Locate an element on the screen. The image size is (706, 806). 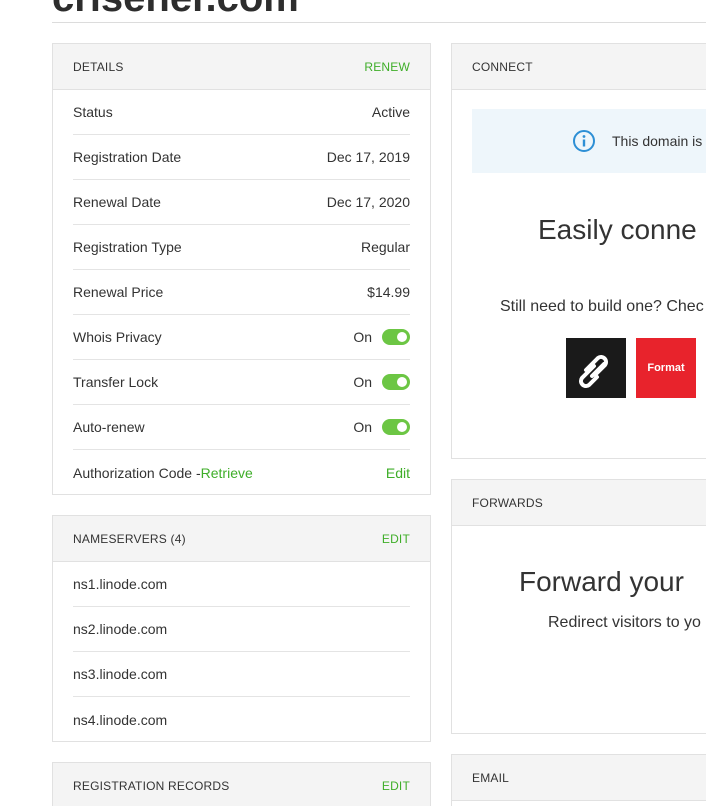
squarespace-logo-icon is located at coordinates (593, 371).